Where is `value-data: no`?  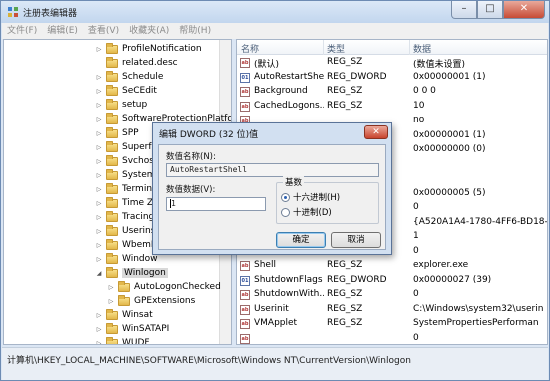
value-data: no is located at coordinates (419, 120).